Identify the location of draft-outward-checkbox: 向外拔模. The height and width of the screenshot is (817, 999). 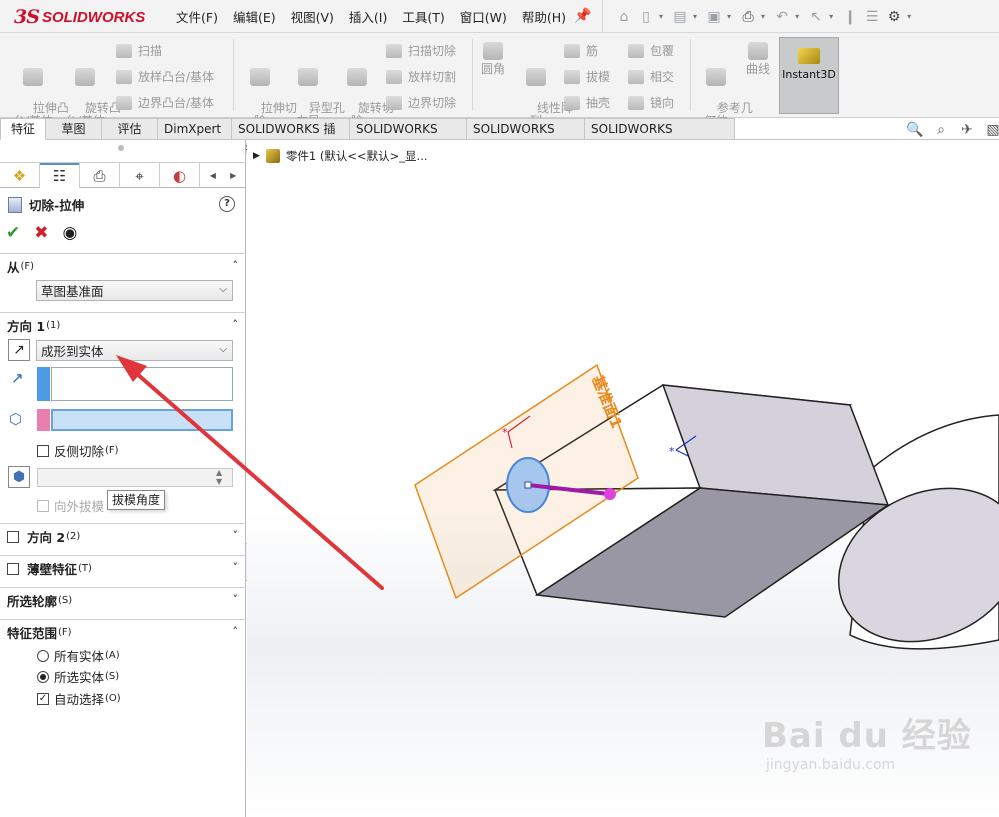
(70, 505).